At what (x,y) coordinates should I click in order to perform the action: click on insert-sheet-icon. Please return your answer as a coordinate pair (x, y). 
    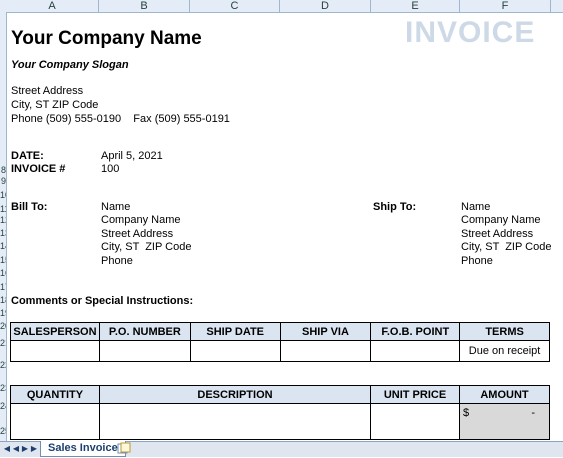
    Looking at the image, I should click on (123, 448).